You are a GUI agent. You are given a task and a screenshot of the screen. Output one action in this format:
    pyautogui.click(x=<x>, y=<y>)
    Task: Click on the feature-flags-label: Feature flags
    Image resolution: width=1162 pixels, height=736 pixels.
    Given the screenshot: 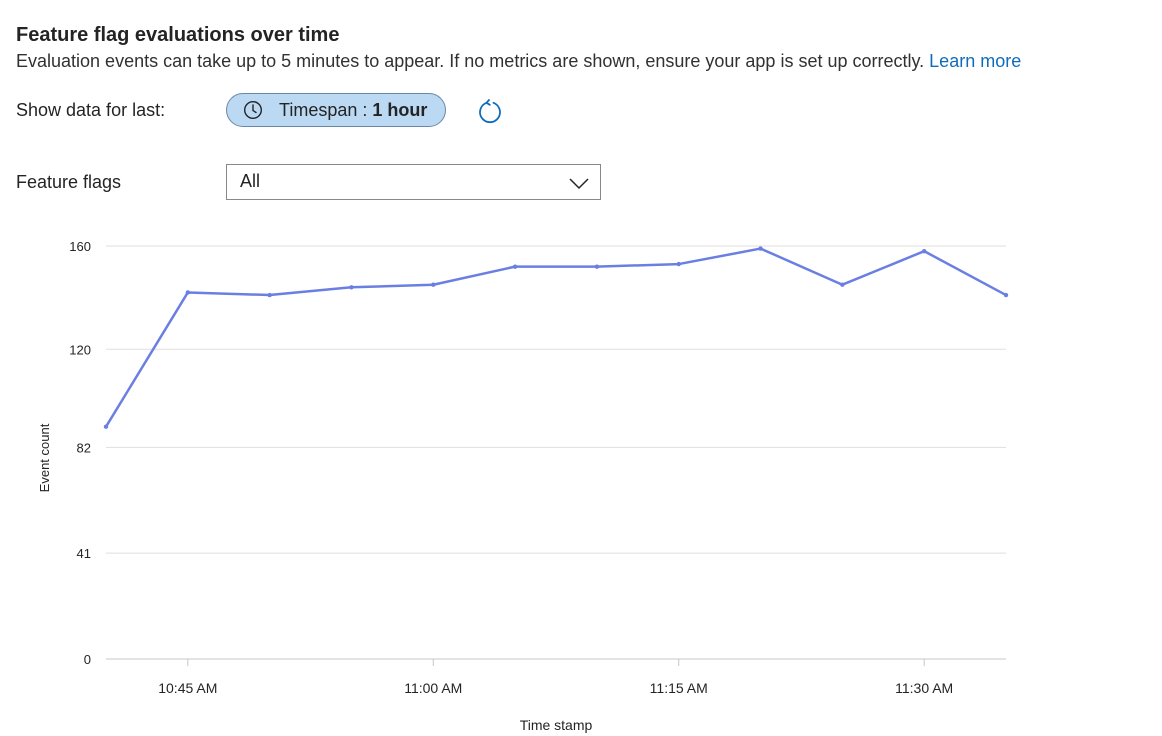 What is the action you would take?
    pyautogui.click(x=69, y=182)
    